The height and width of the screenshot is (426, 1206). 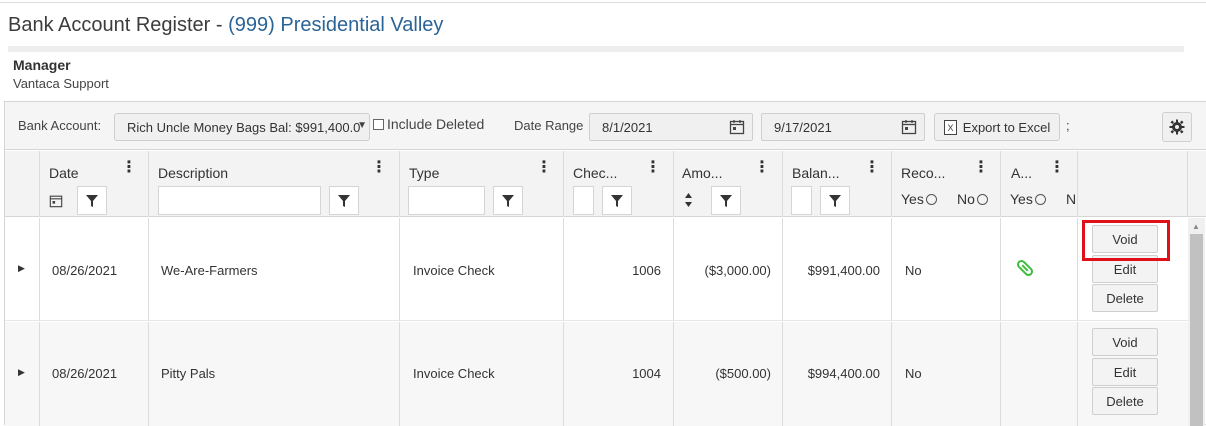 I want to click on svg-text: X, so click(x=950, y=128).